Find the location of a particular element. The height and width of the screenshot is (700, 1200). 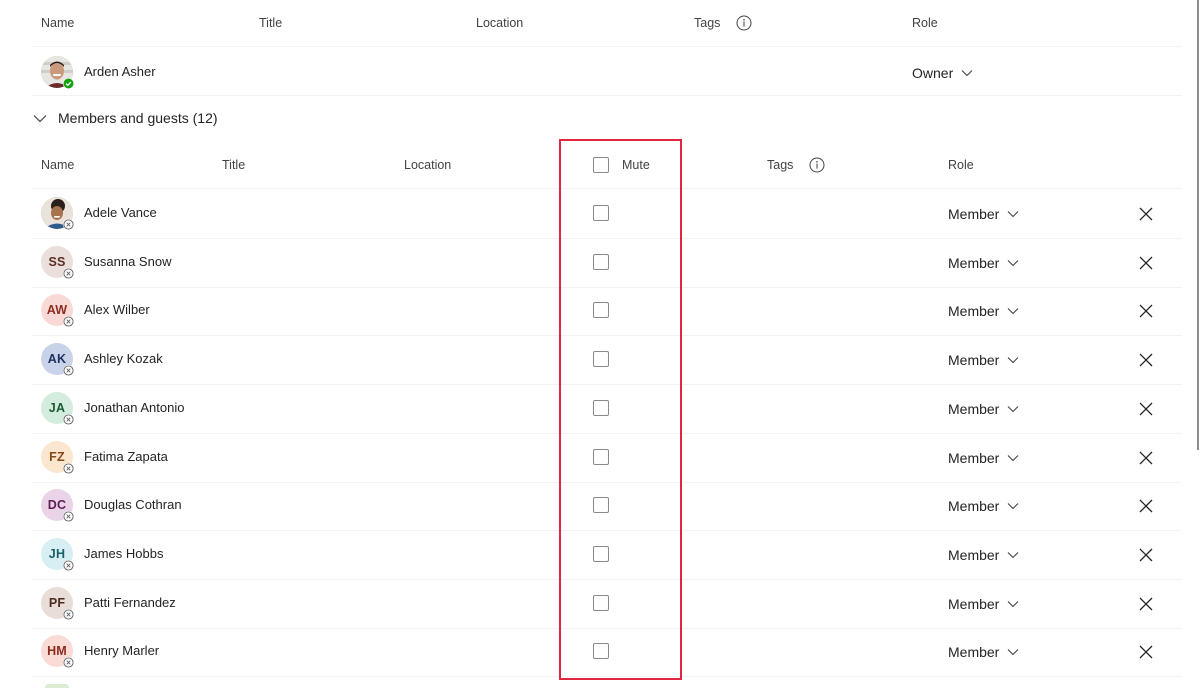

avatar: PF is located at coordinates (57, 603).